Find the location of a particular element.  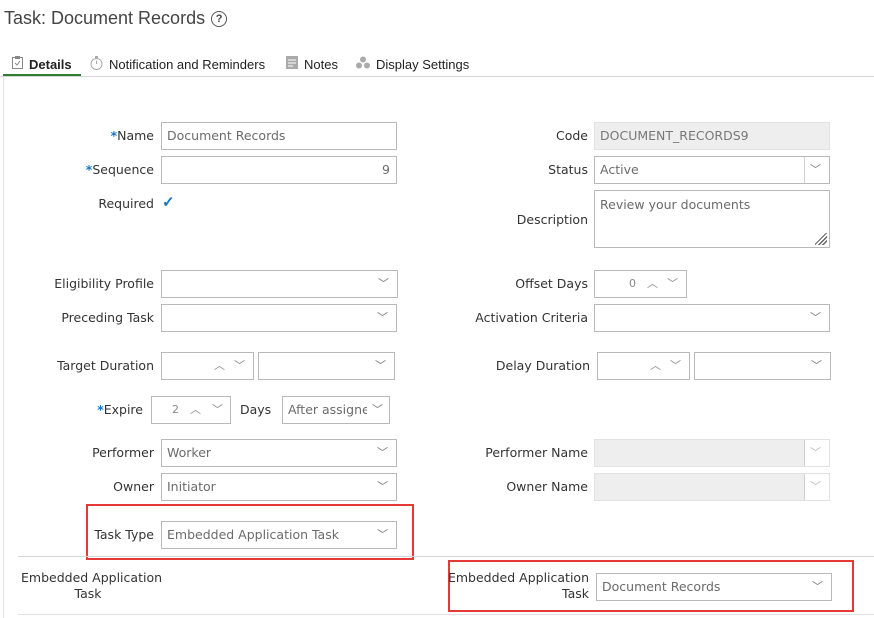

sequence-label-text: Sequence is located at coordinates (123, 169).